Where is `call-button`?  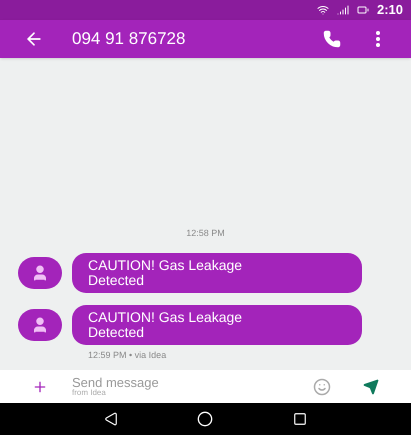 call-button is located at coordinates (332, 39).